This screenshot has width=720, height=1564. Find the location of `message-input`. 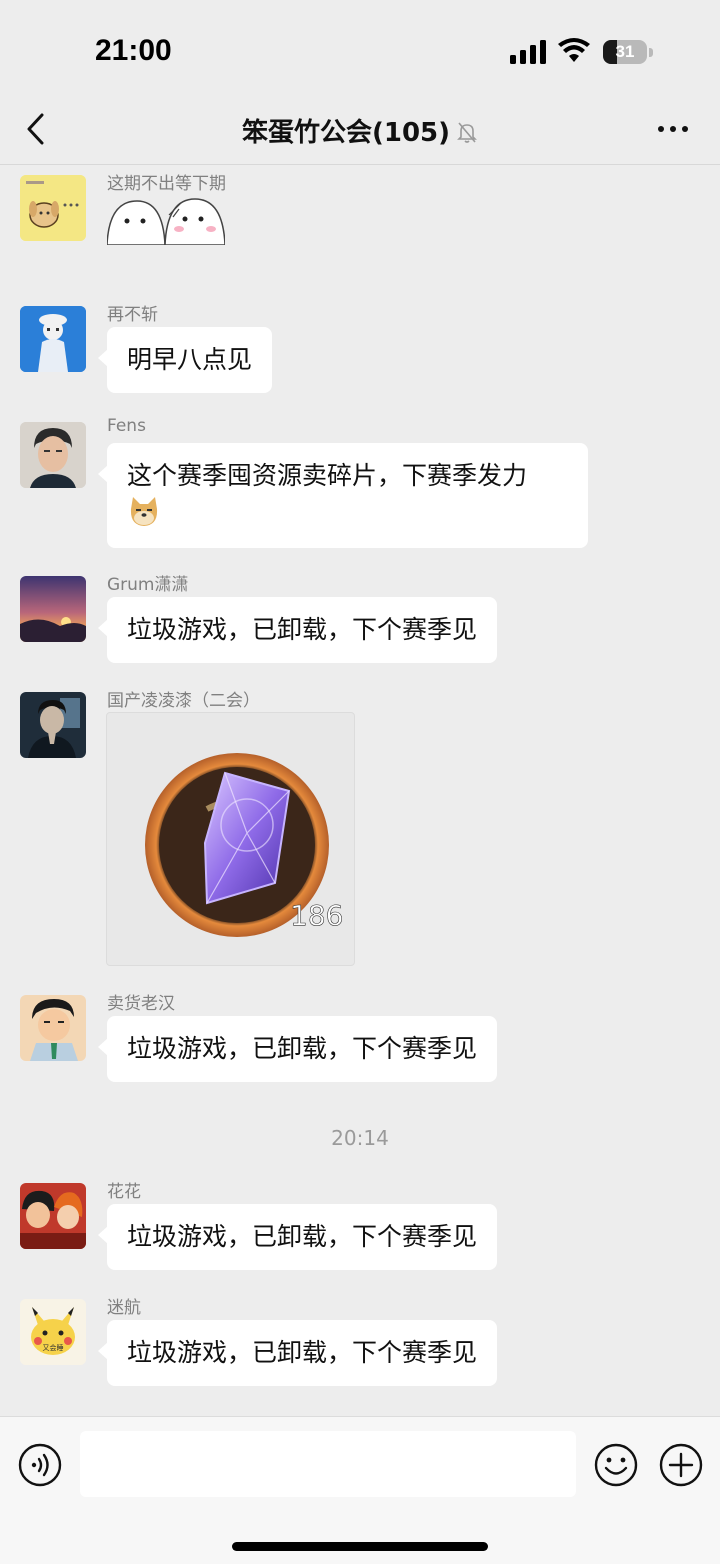

message-input is located at coordinates (328, 1464).